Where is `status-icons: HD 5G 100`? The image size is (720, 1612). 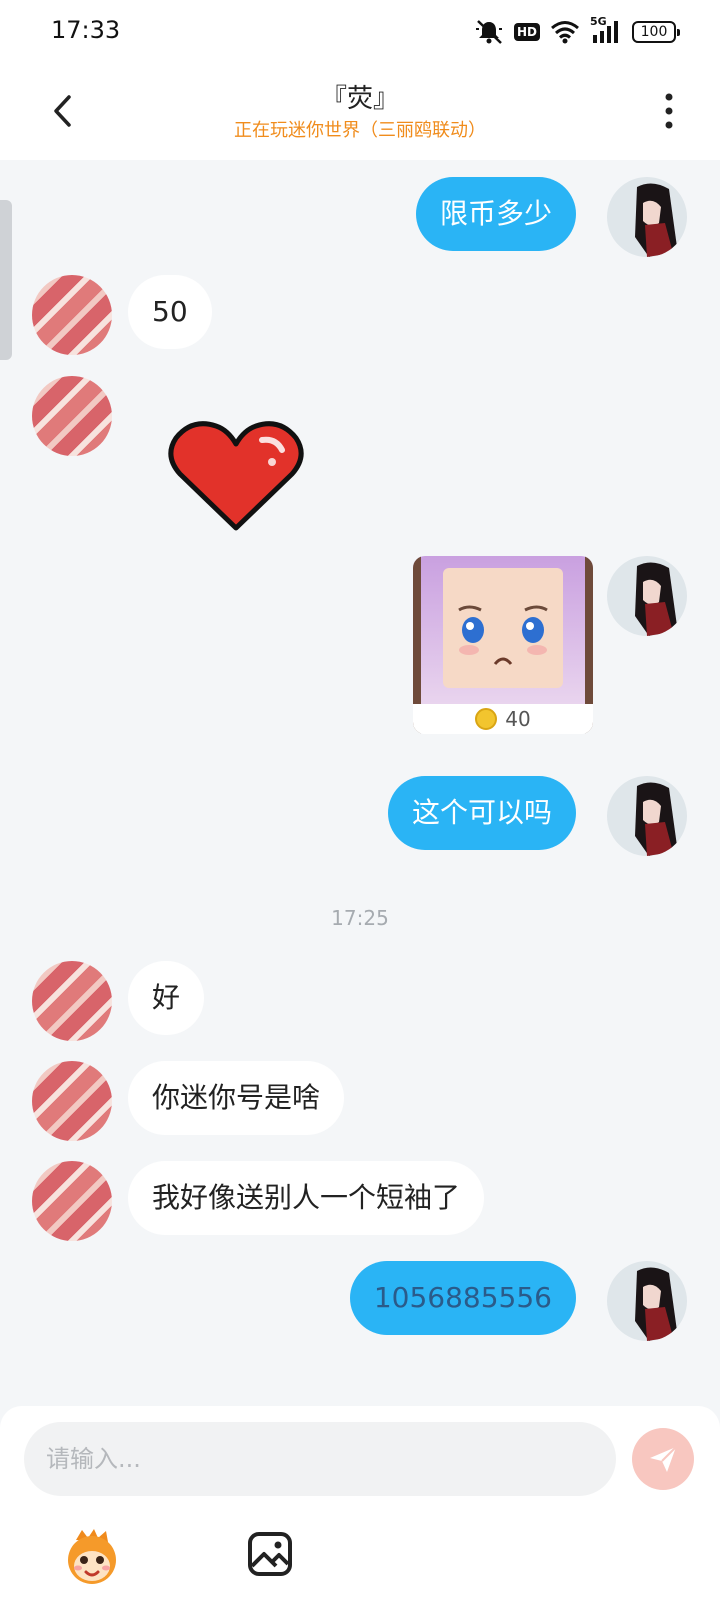 status-icons: HD 5G 100 is located at coordinates (577, 30).